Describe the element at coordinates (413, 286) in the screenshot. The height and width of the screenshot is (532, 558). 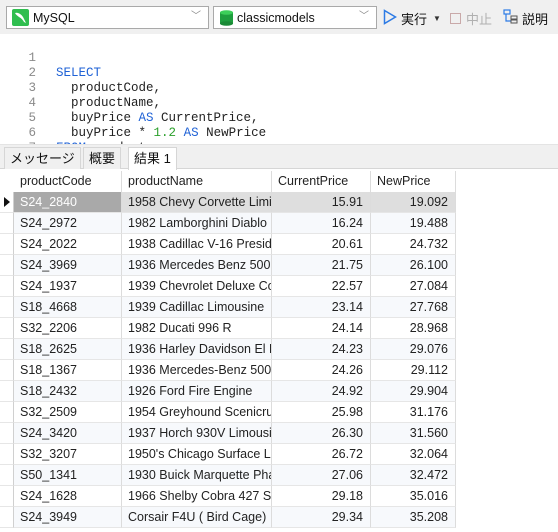
I see `cell-newprice: 27.084` at that location.